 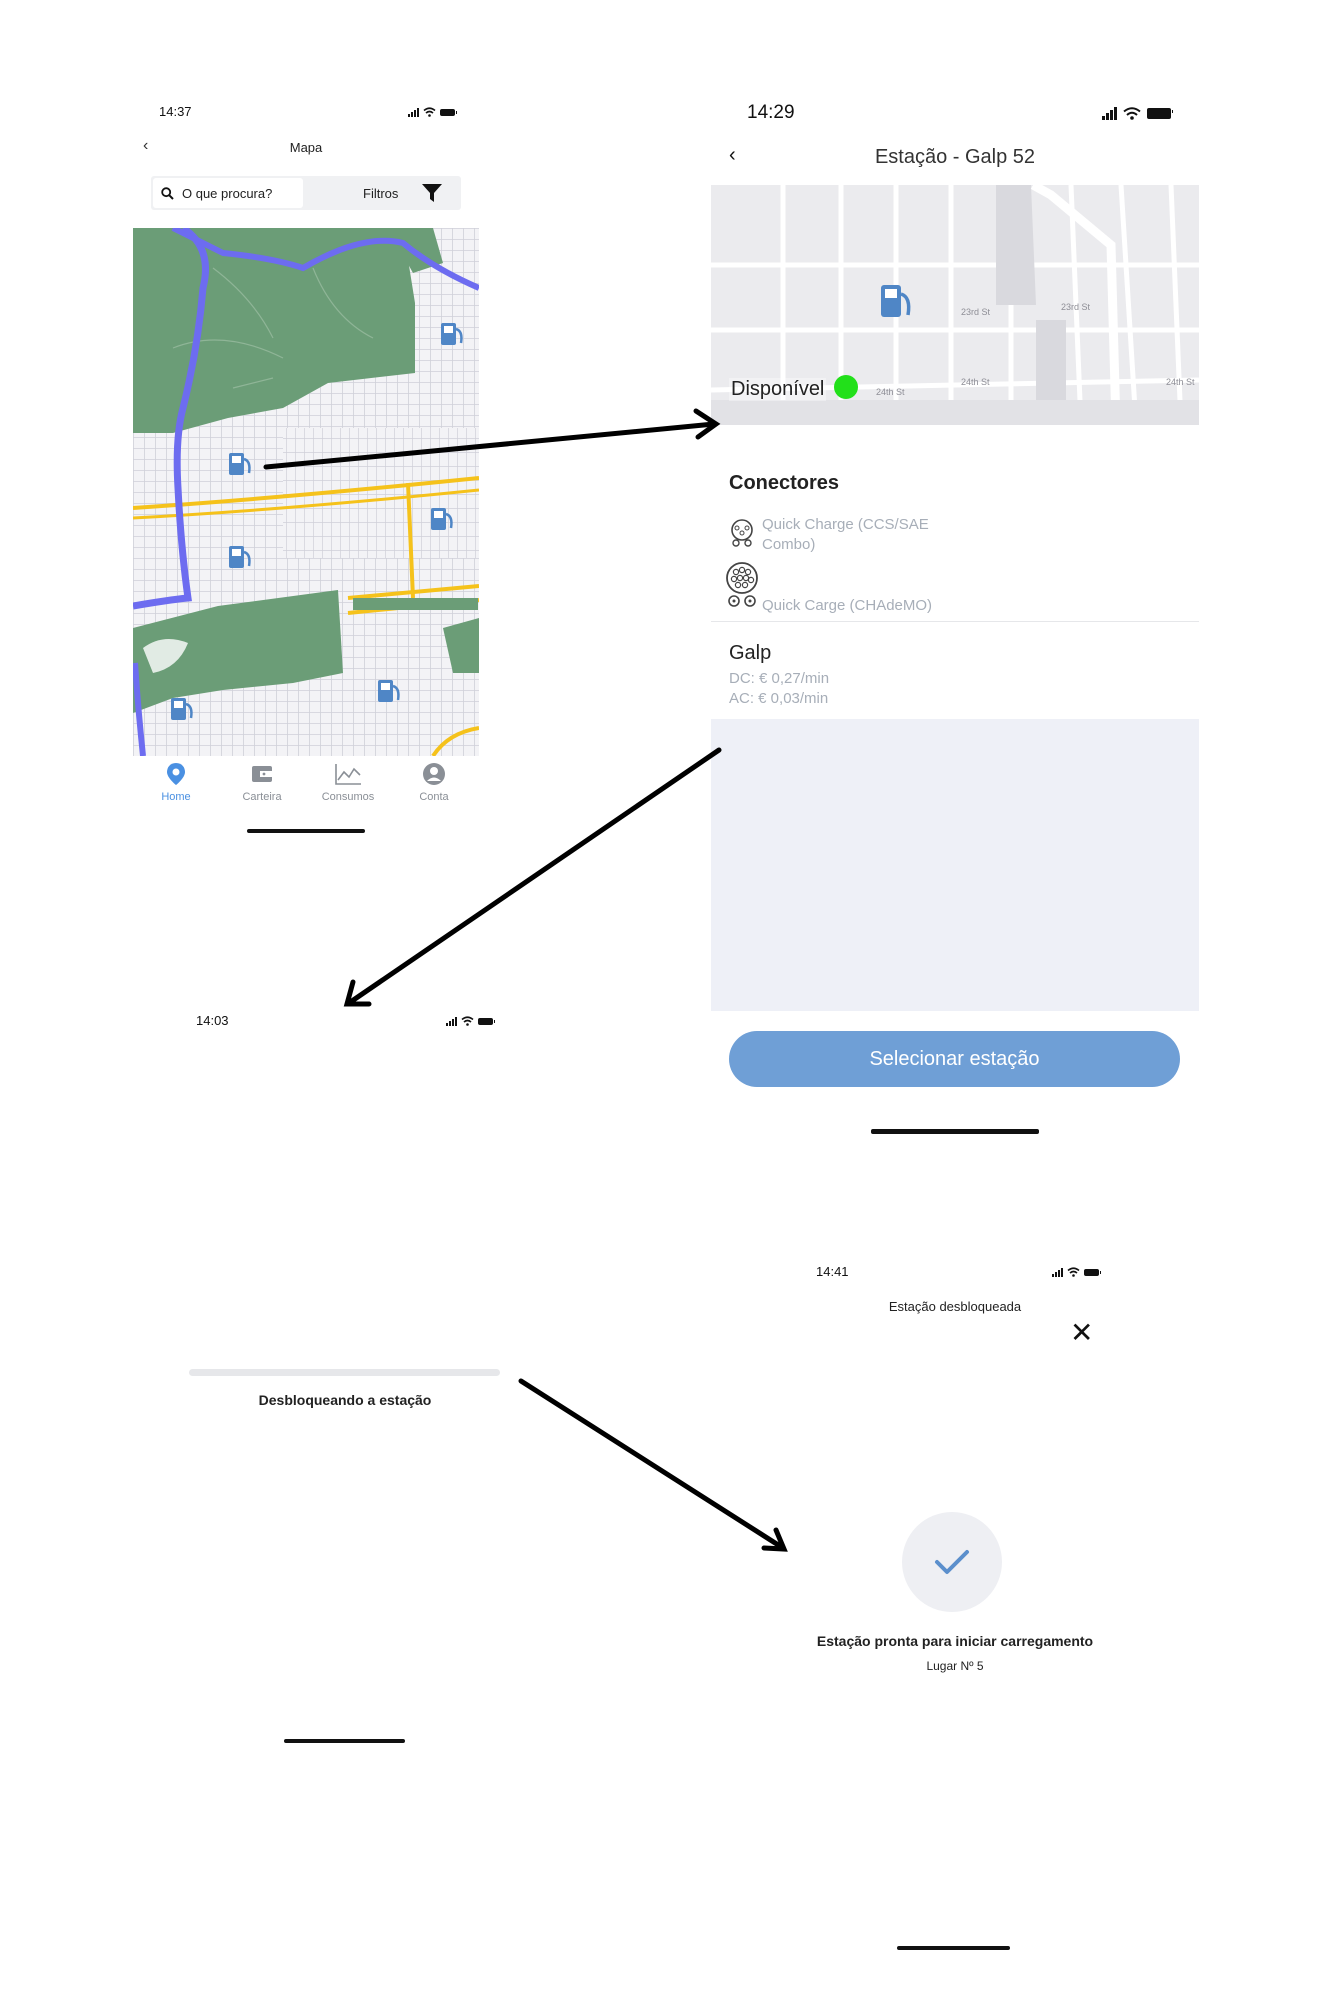 I want to click on tab-consumos: Consumos, so click(x=348, y=782).